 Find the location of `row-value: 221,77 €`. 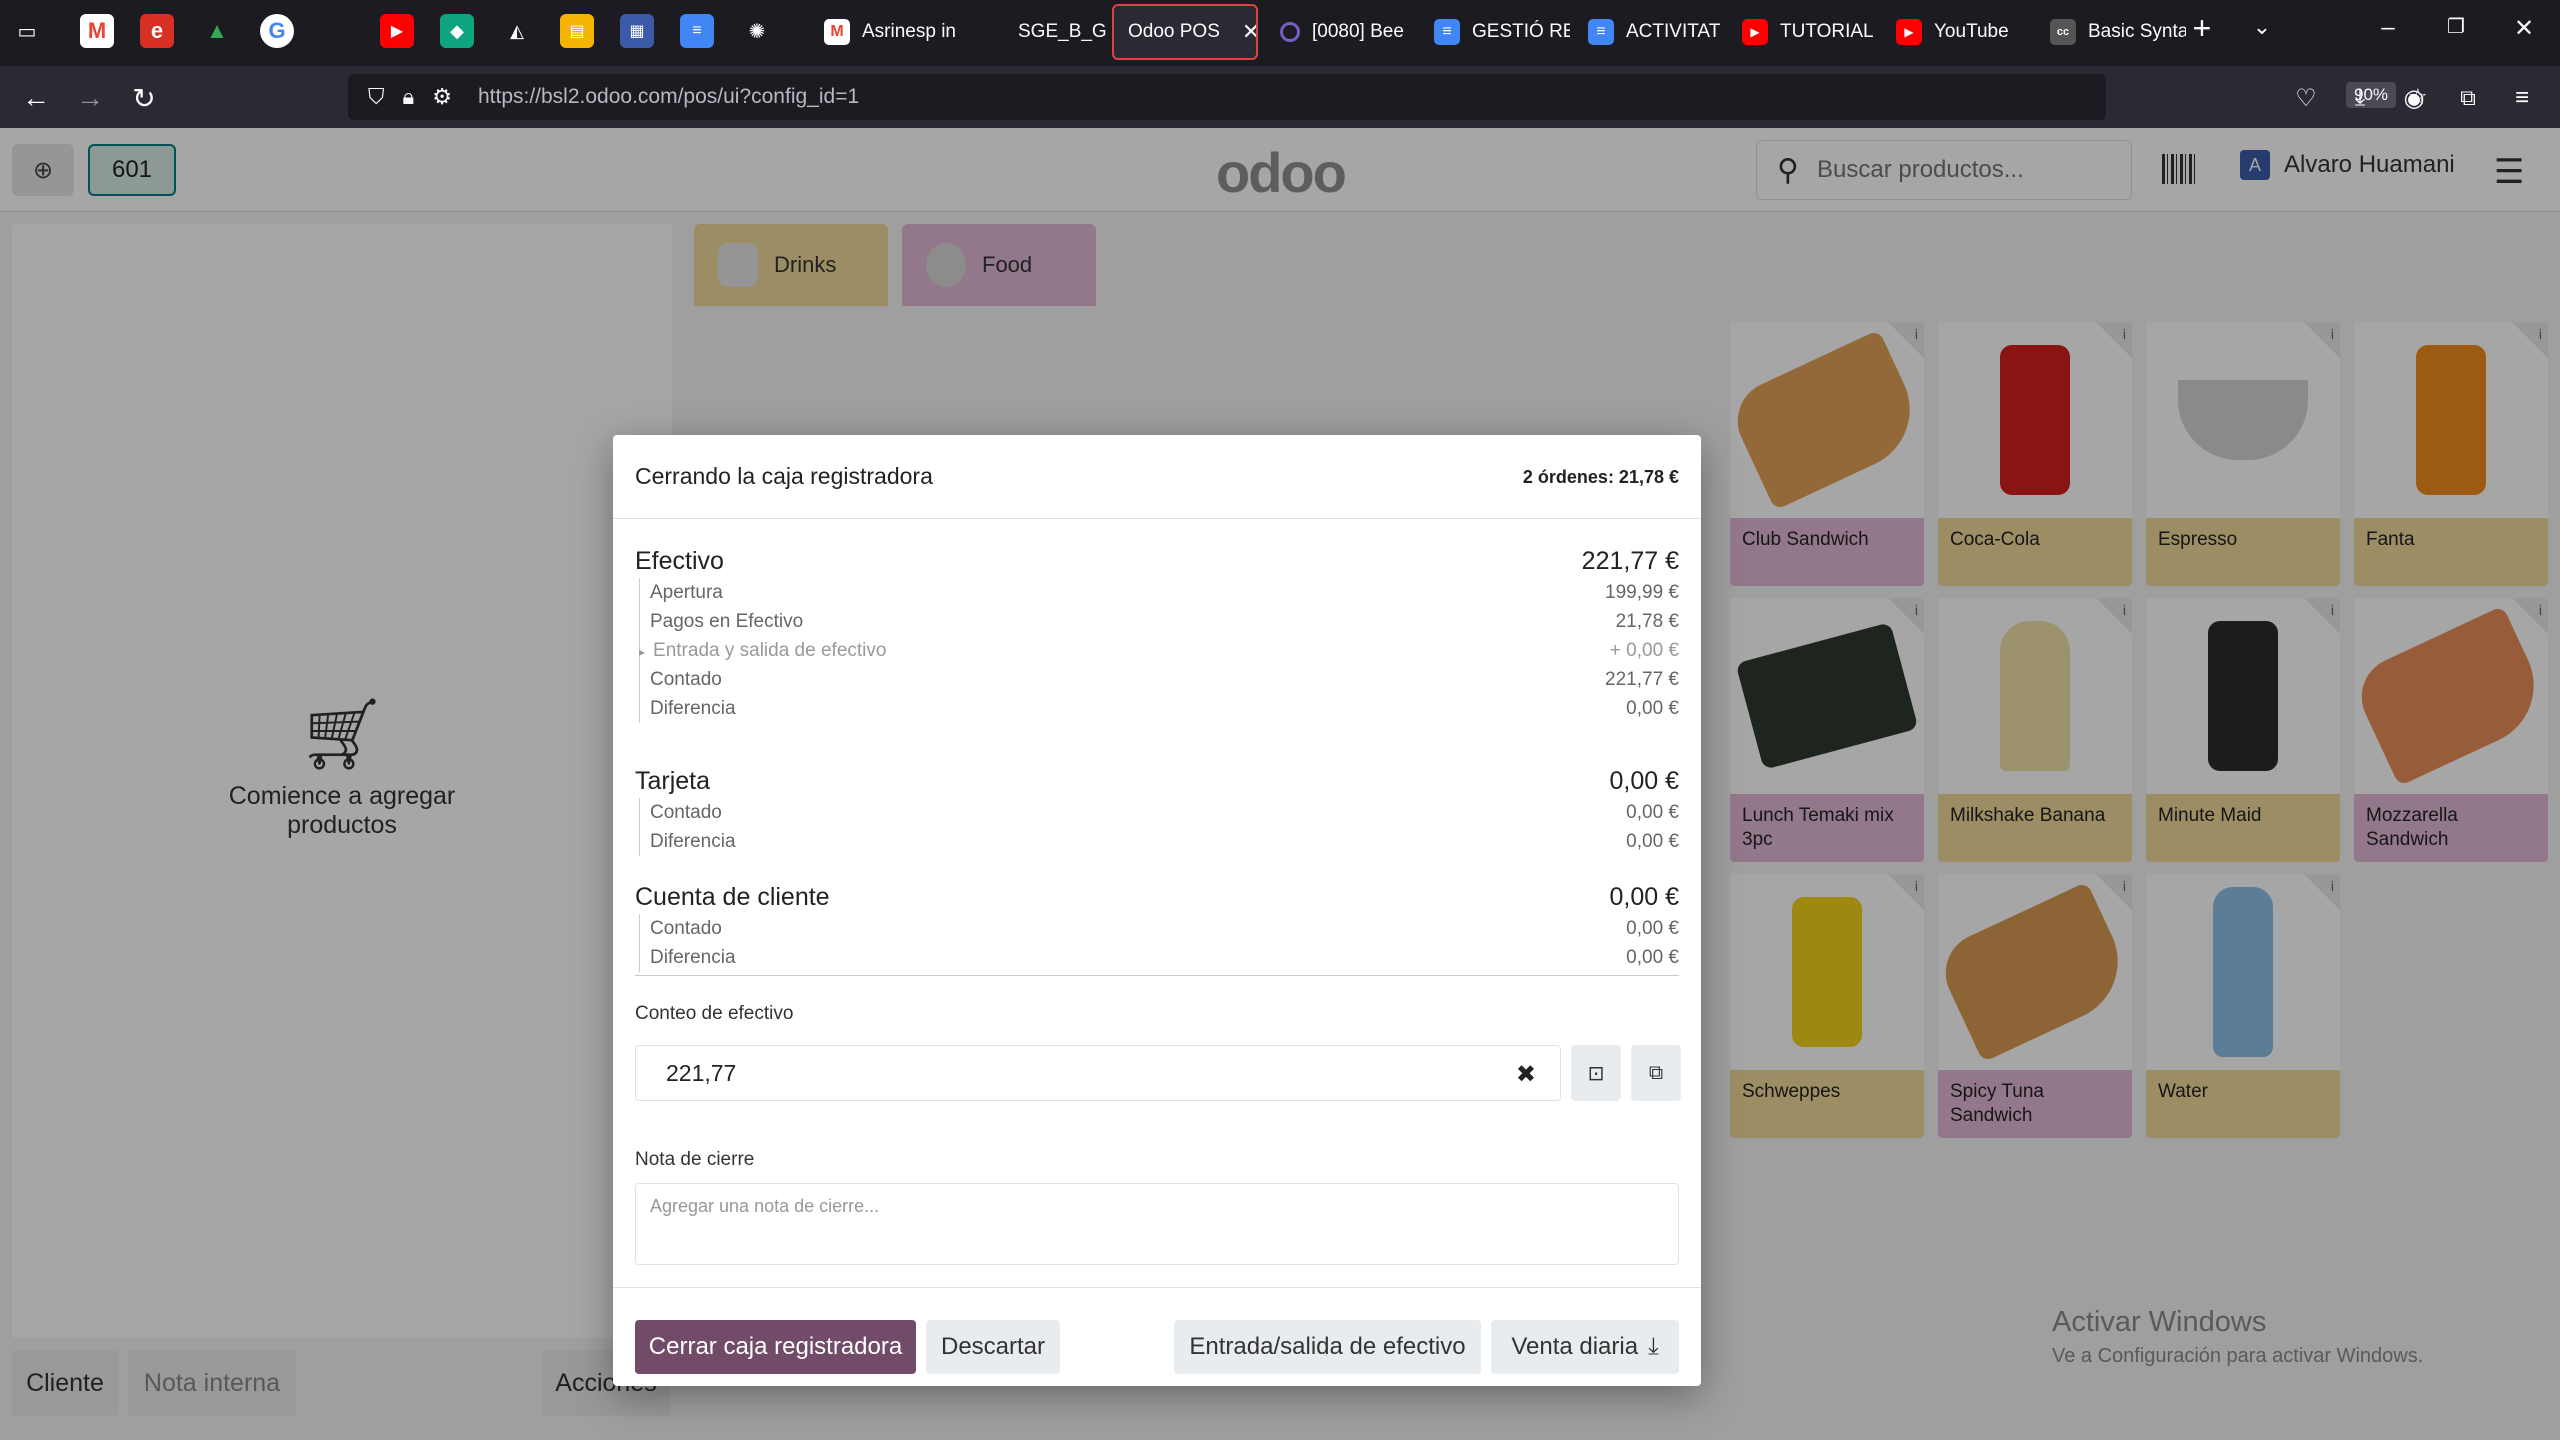

row-value: 221,77 € is located at coordinates (1642, 679).